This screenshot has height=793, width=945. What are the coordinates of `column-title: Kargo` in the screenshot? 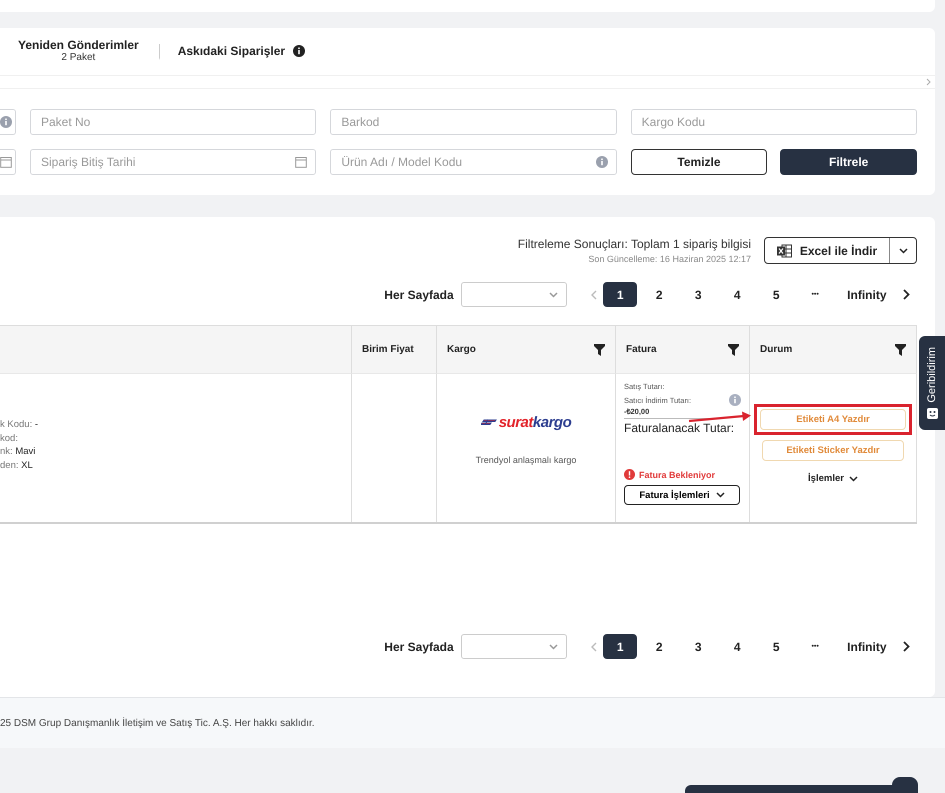 It's located at (461, 349).